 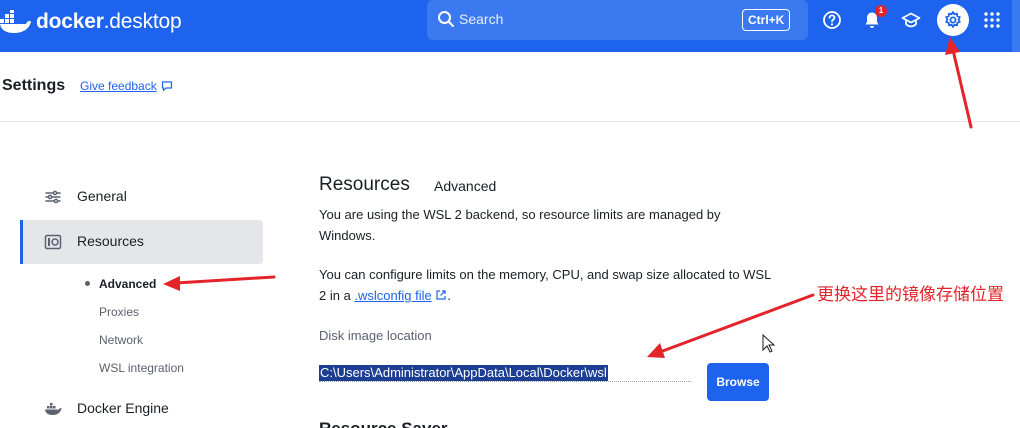 I want to click on sidebar-item-label: Docker Engine, so click(x=123, y=408).